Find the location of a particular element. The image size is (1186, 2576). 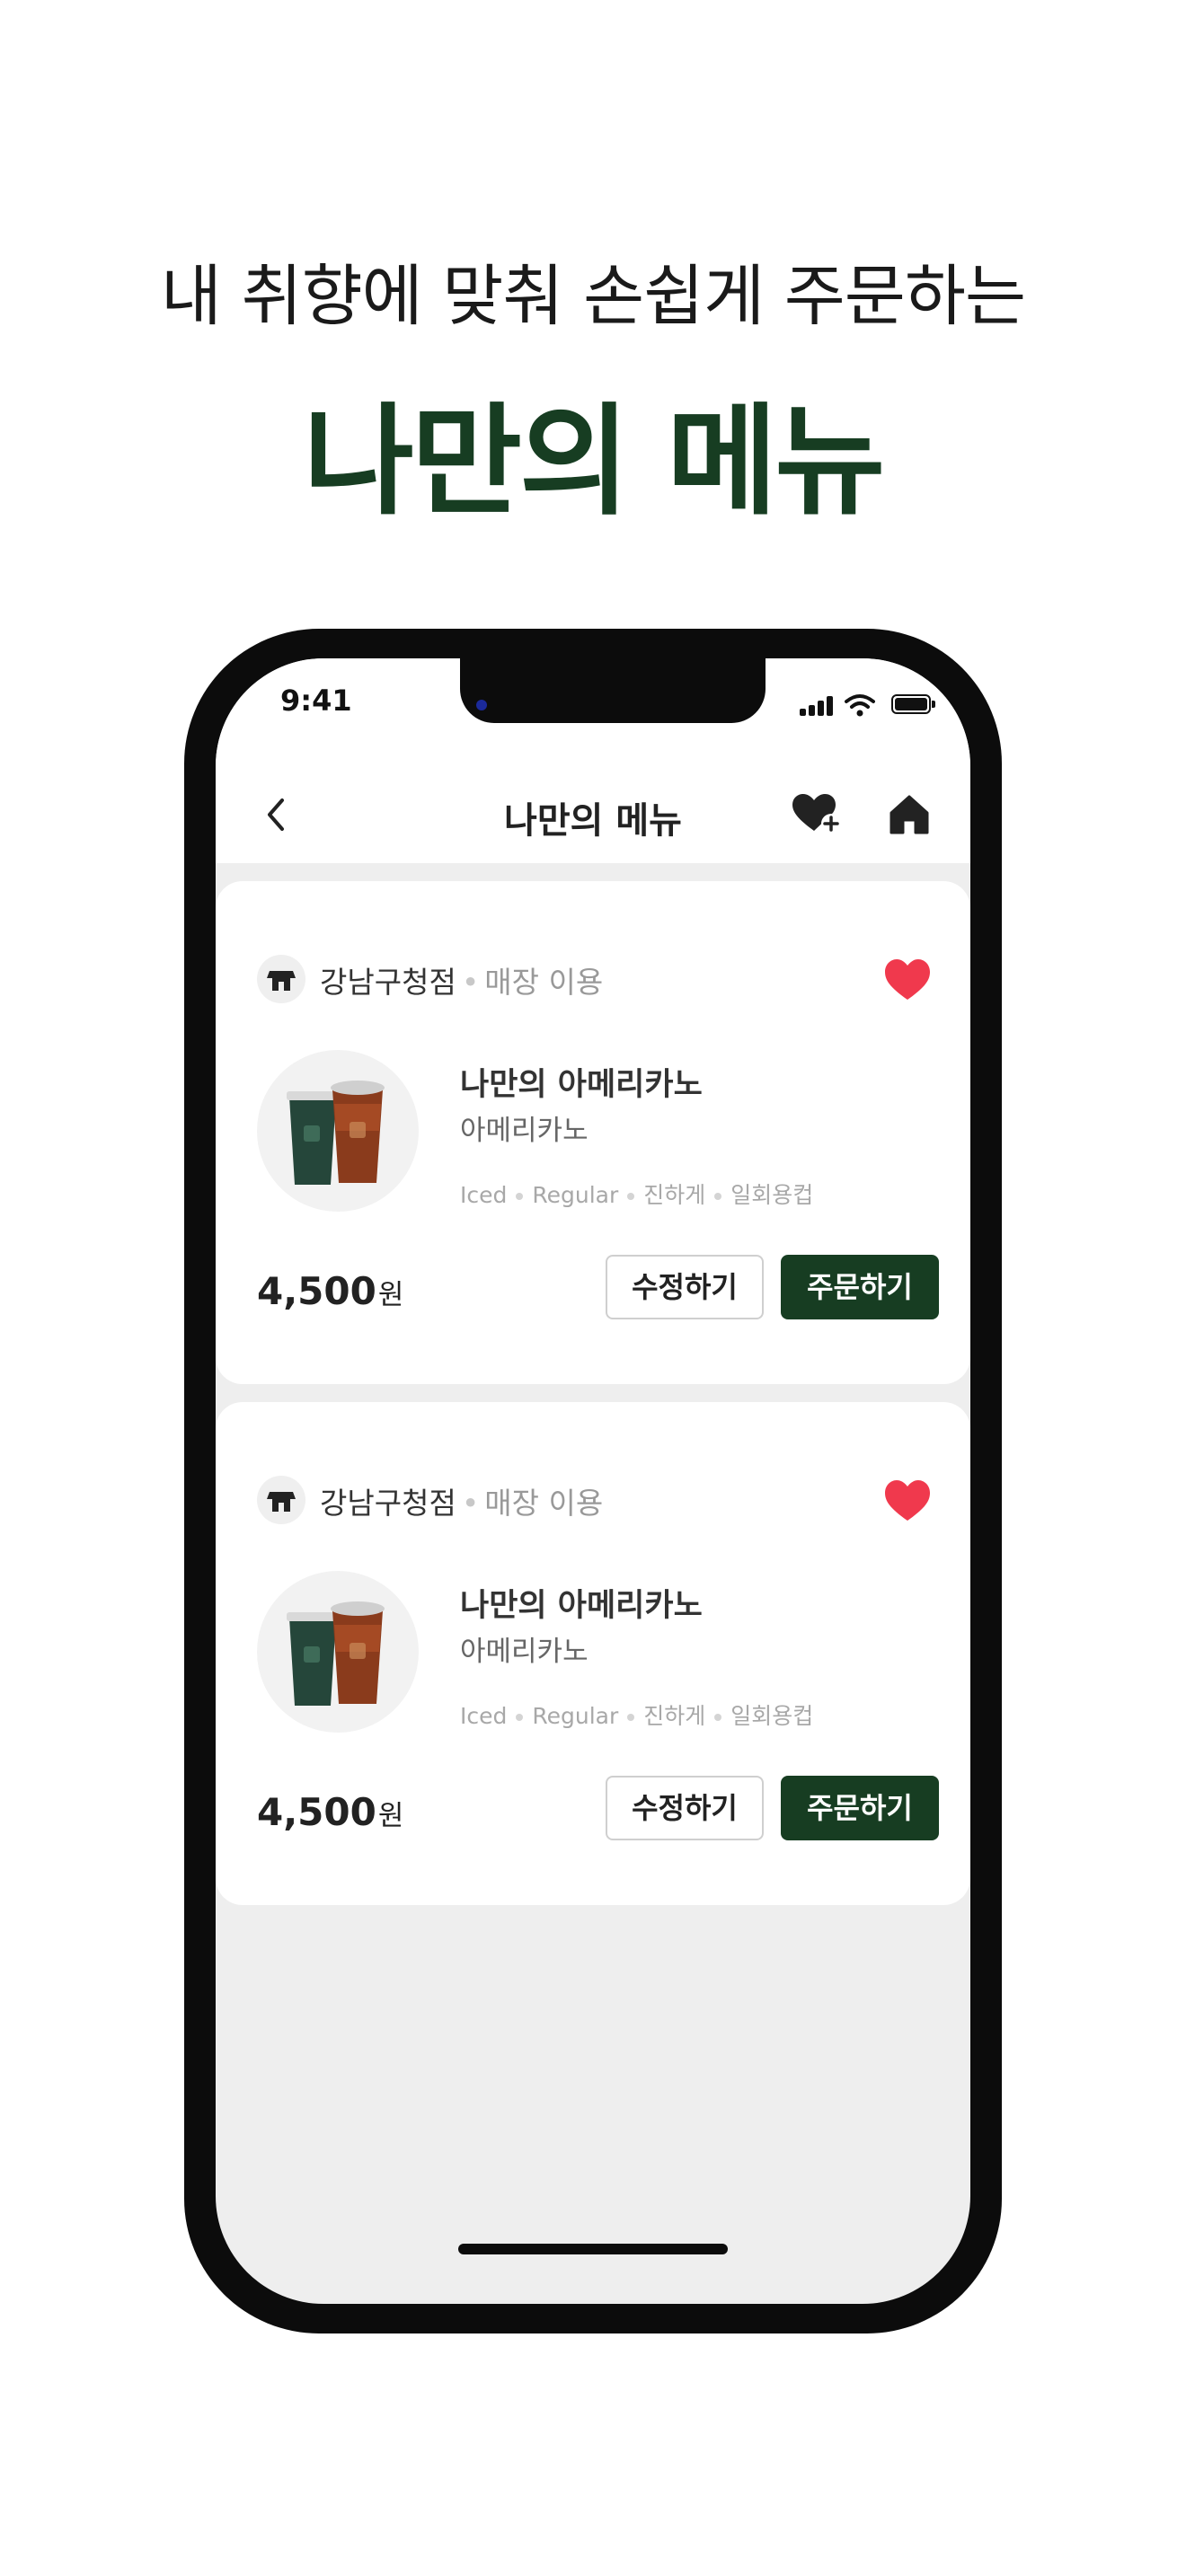

nav-bar: 나만의 메뉴 is located at coordinates (593, 814).